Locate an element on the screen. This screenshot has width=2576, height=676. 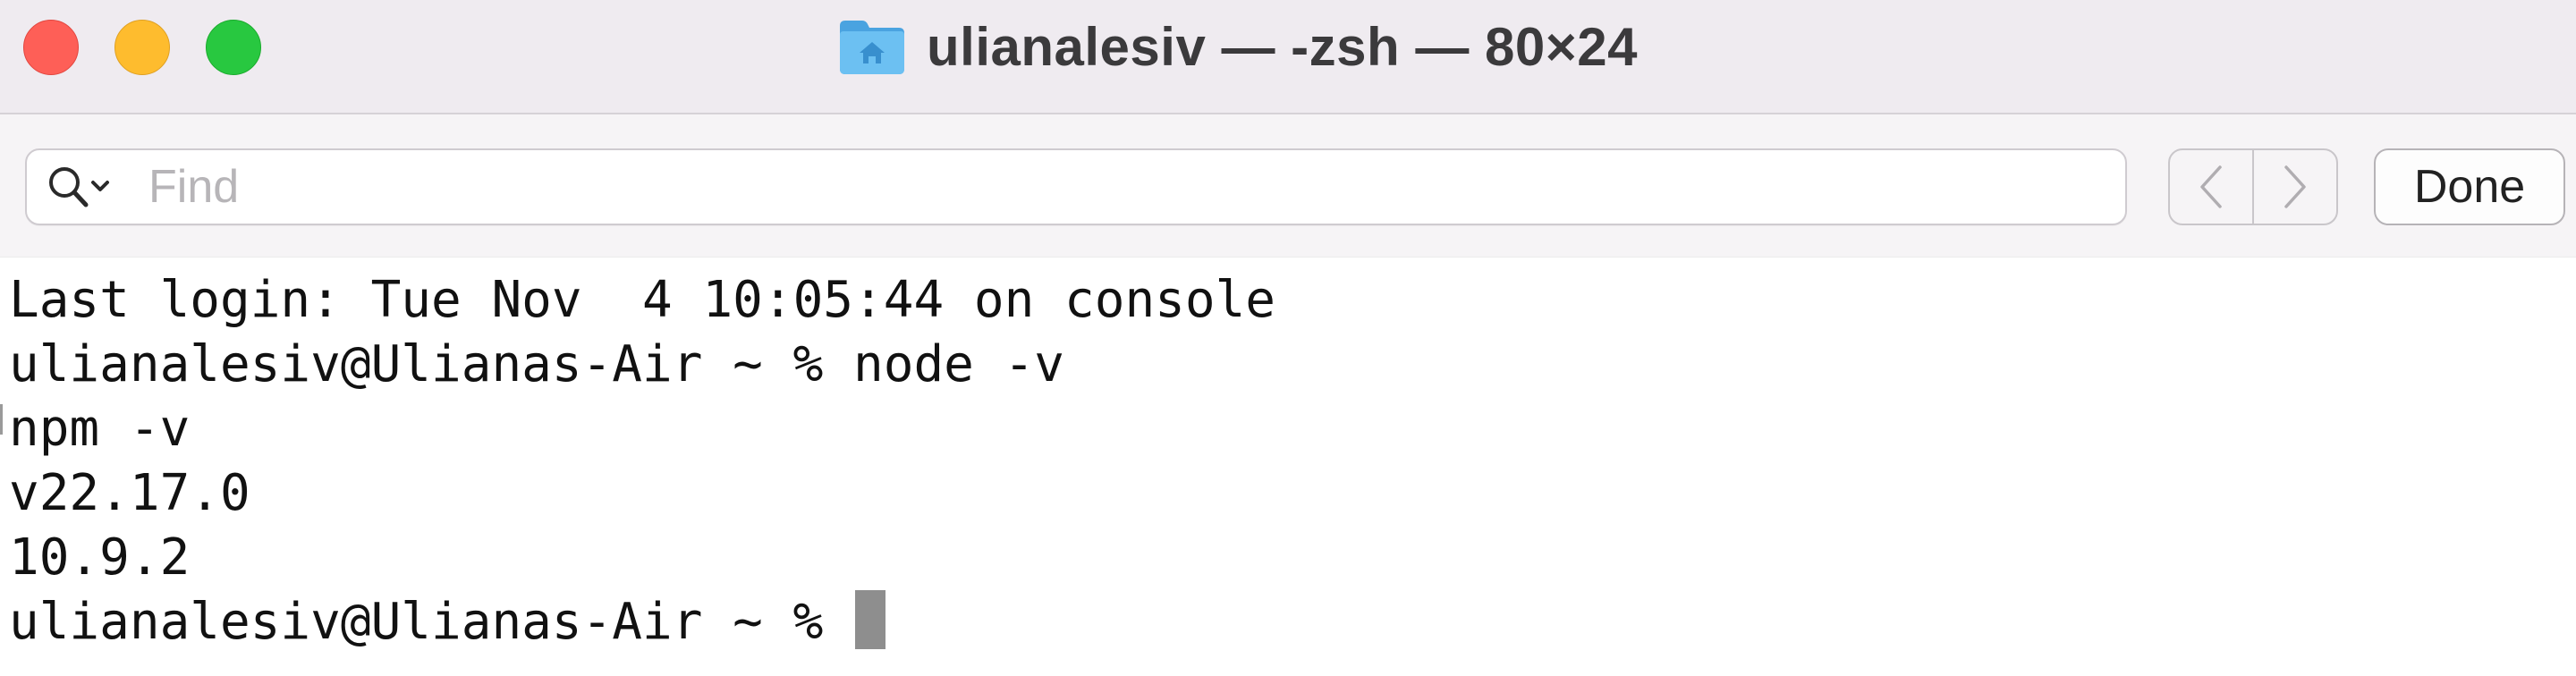
window-title: ulianalesiv — -zsh — 80×24 is located at coordinates (1283, 46).